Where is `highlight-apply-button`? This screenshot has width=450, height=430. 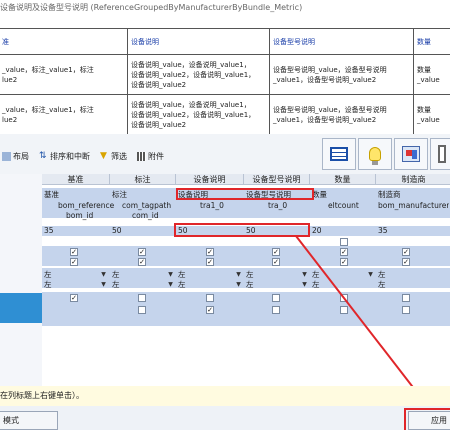
highlight-apply-button is located at coordinates (427, 419).